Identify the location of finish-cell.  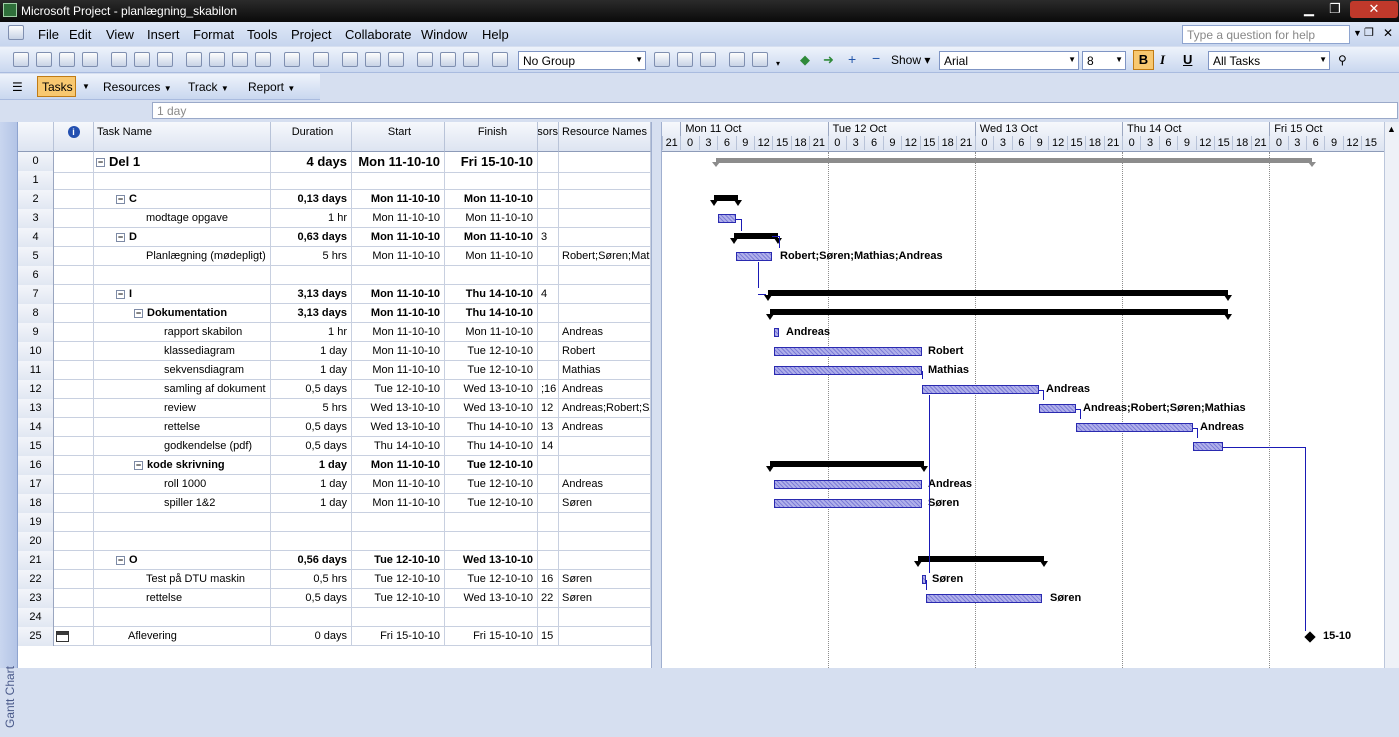
(491, 541).